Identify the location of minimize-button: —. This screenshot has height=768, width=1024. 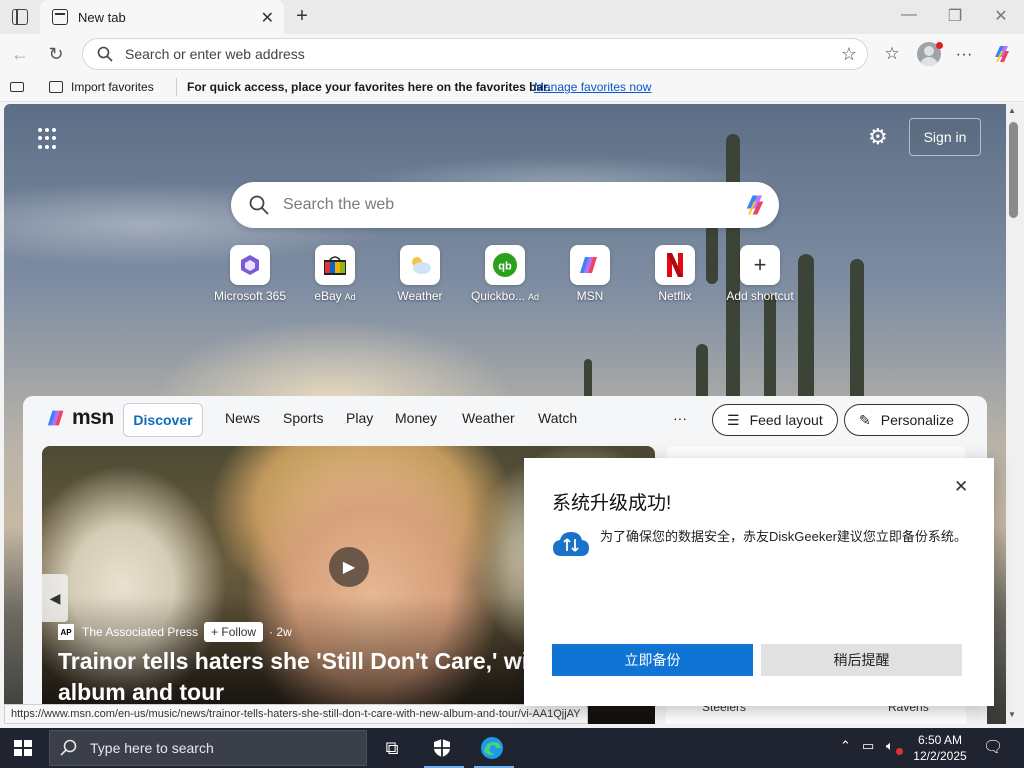
(909, 15).